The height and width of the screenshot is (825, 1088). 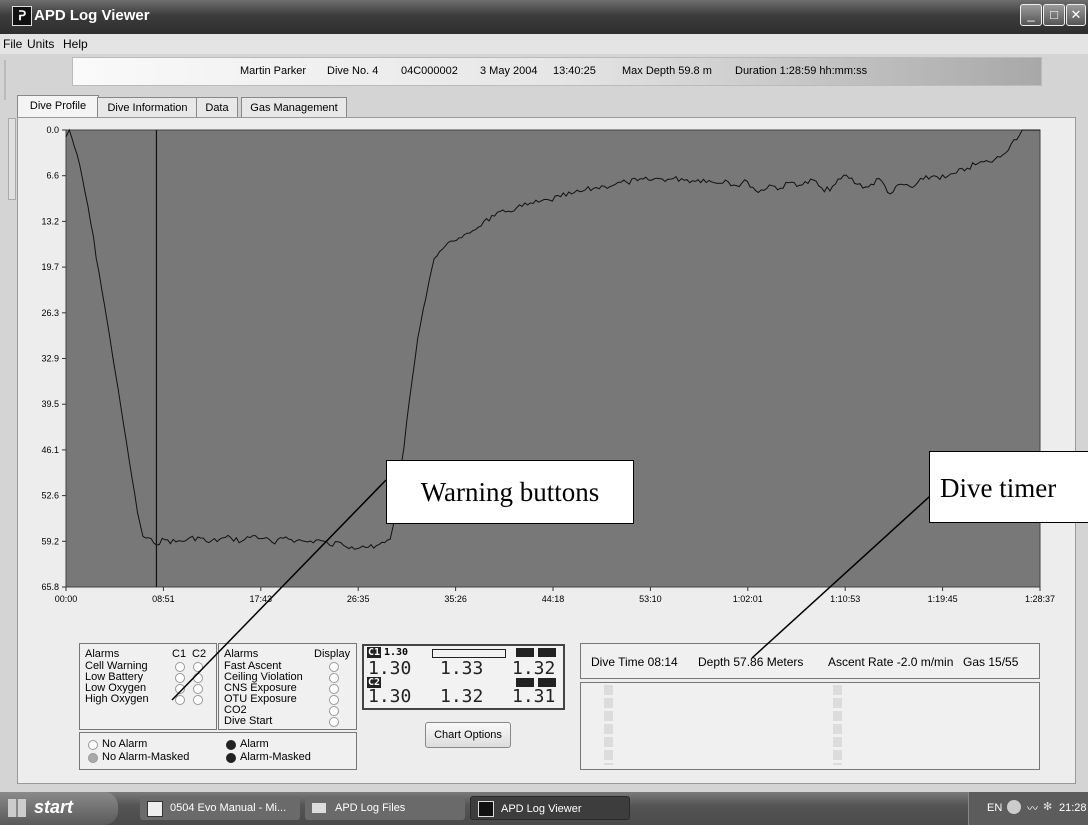 What do you see at coordinates (1047, 806) in the screenshot?
I see `volume-icon: ✻` at bounding box center [1047, 806].